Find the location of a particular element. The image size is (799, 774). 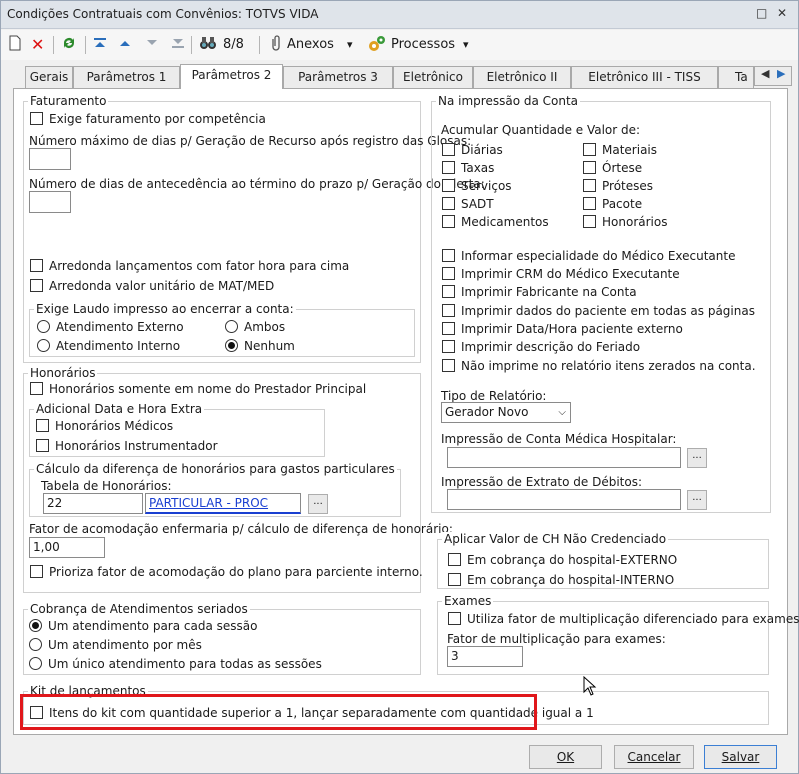

tab-gerais: Gerais is located at coordinates (49, 77).